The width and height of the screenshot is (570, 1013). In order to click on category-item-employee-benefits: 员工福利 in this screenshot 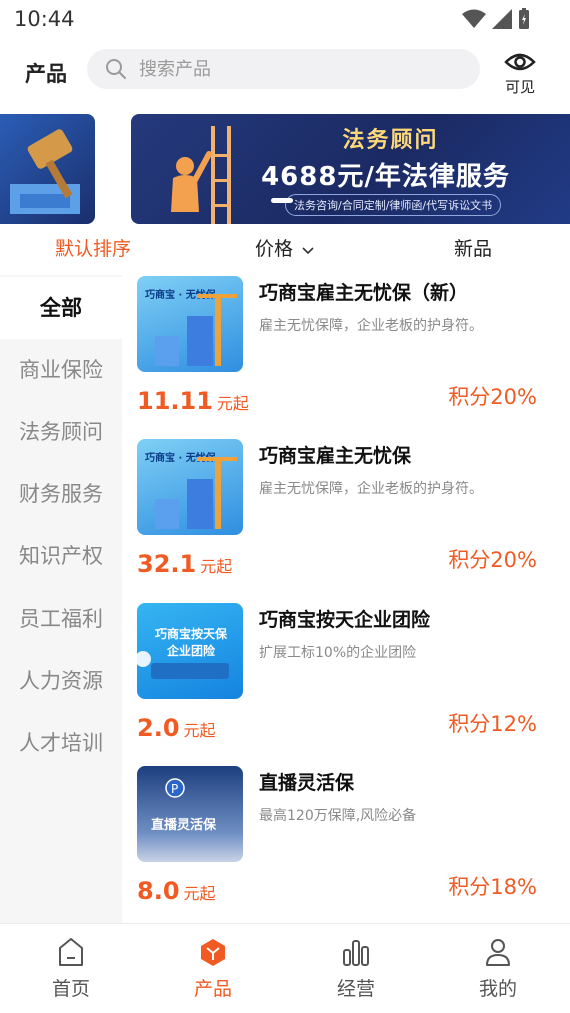, I will do `click(61, 619)`.